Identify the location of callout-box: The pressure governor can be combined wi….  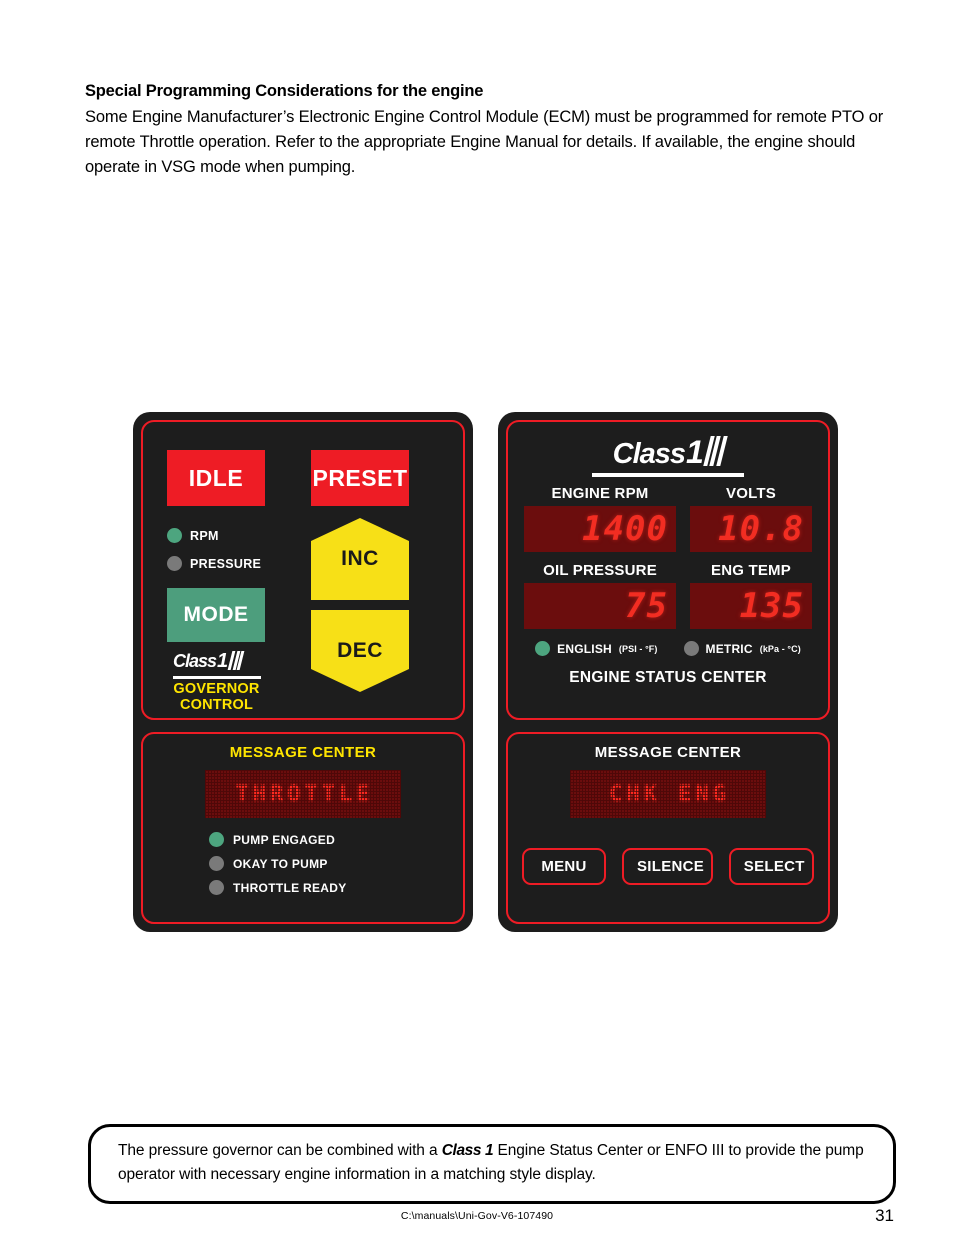
(492, 1164).